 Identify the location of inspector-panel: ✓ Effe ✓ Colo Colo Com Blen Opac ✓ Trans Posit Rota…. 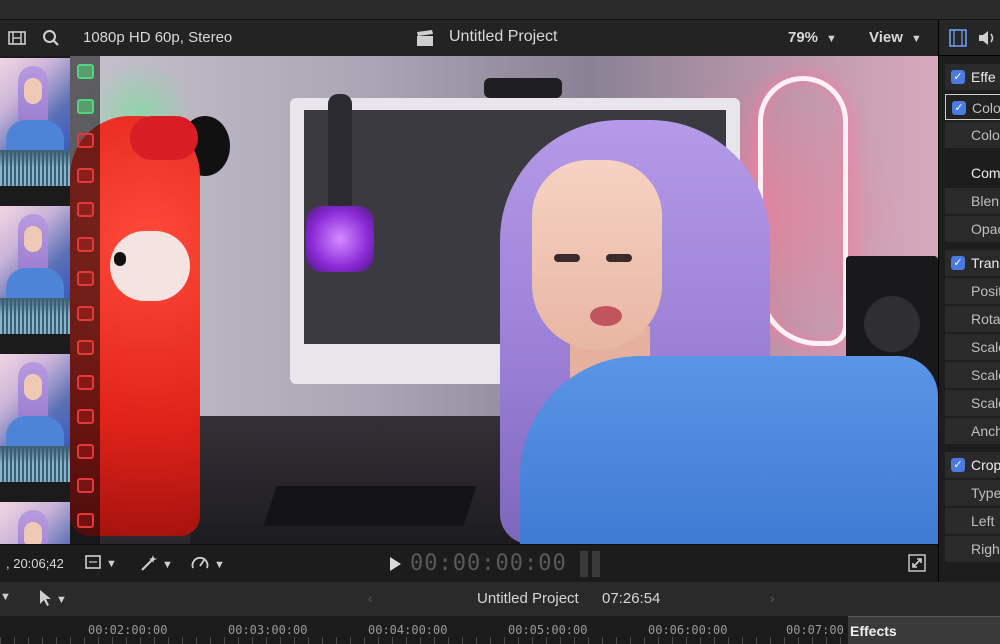
(969, 332).